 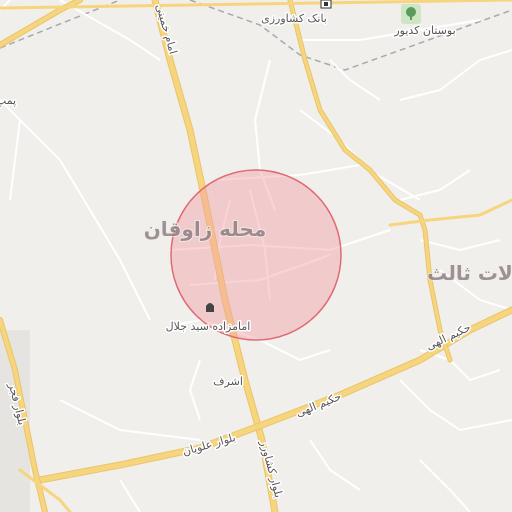 What do you see at coordinates (469, 273) in the screenshot?
I see `district-label: لات ثالث` at bounding box center [469, 273].